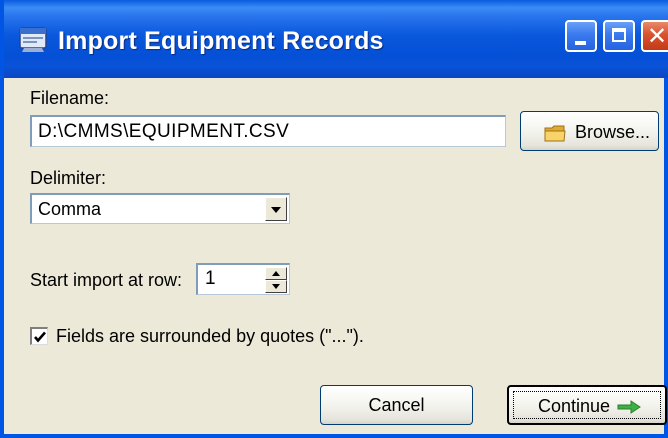 This screenshot has height=438, width=668. I want to click on spinner-up-button, so click(276, 273).